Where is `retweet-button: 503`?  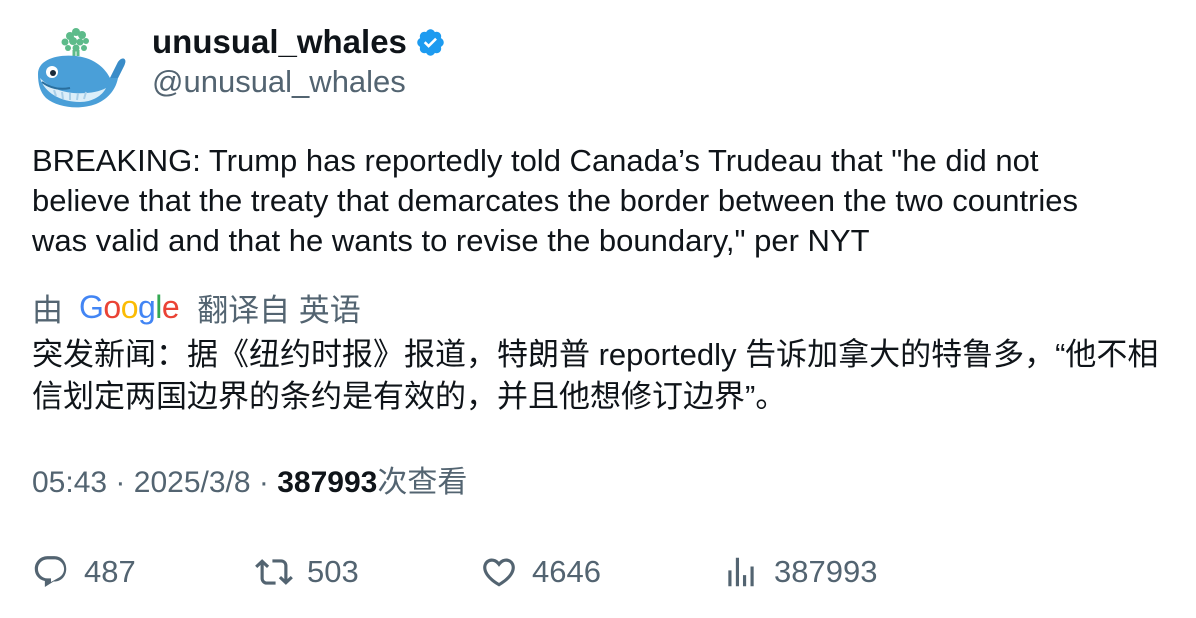
retweet-button: 503 is located at coordinates (307, 572).